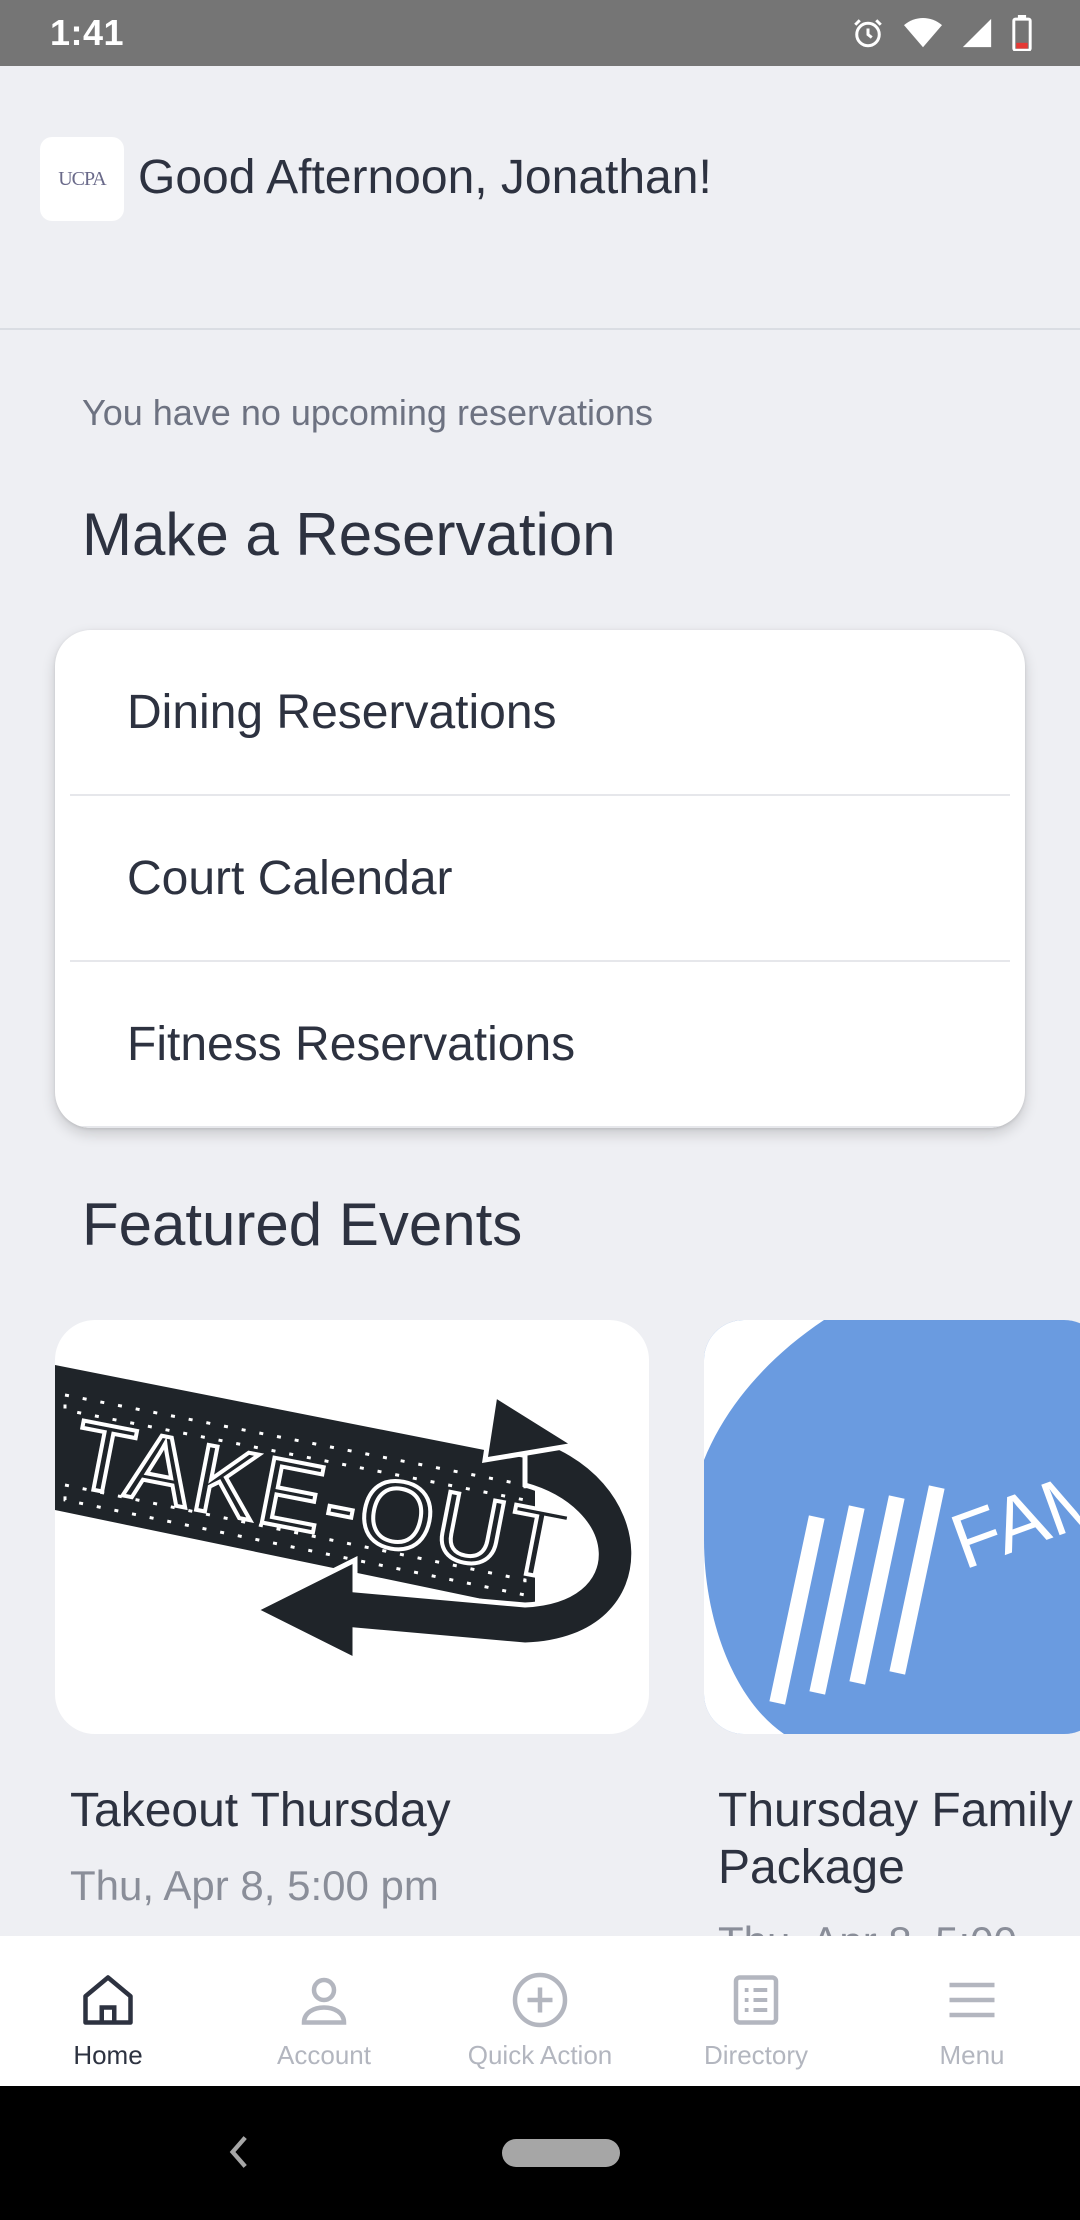 Image resolution: width=1080 pixels, height=2220 pixels. I want to click on system-nav-bar, so click(540, 2153).